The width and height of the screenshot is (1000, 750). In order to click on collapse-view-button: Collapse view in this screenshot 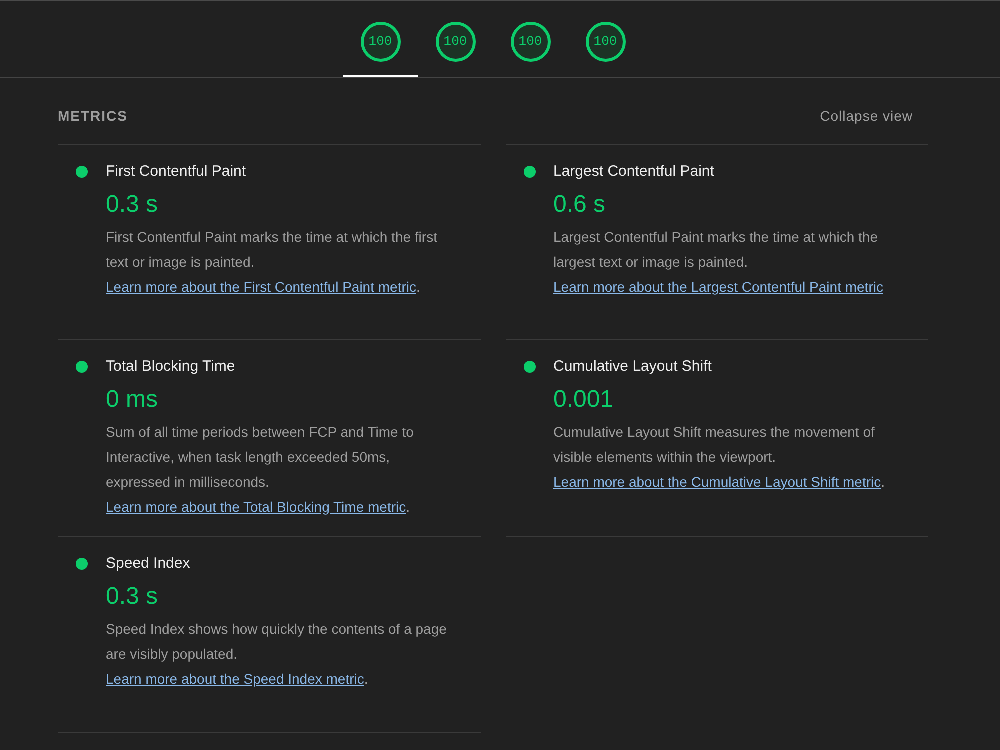, I will do `click(866, 116)`.